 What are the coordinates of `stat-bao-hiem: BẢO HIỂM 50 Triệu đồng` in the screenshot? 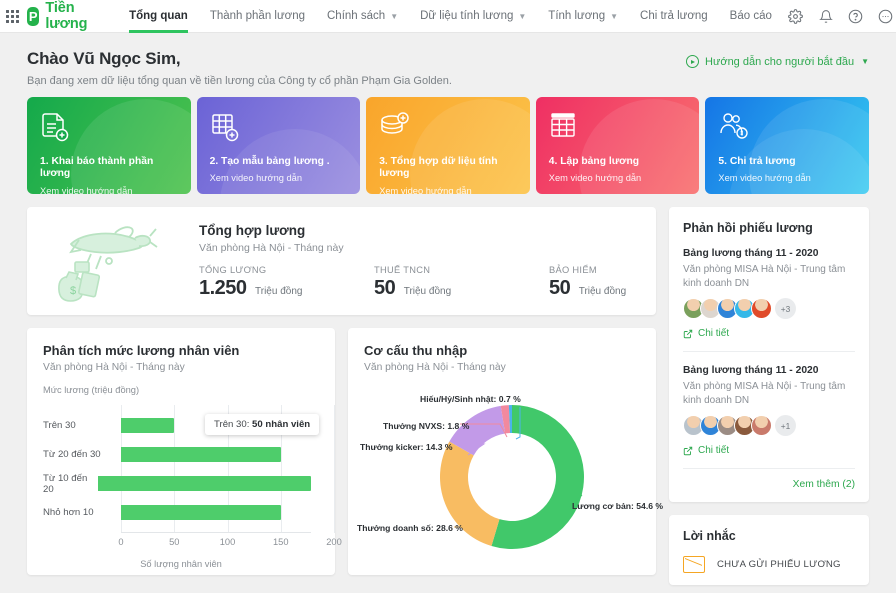 It's located at (602, 282).